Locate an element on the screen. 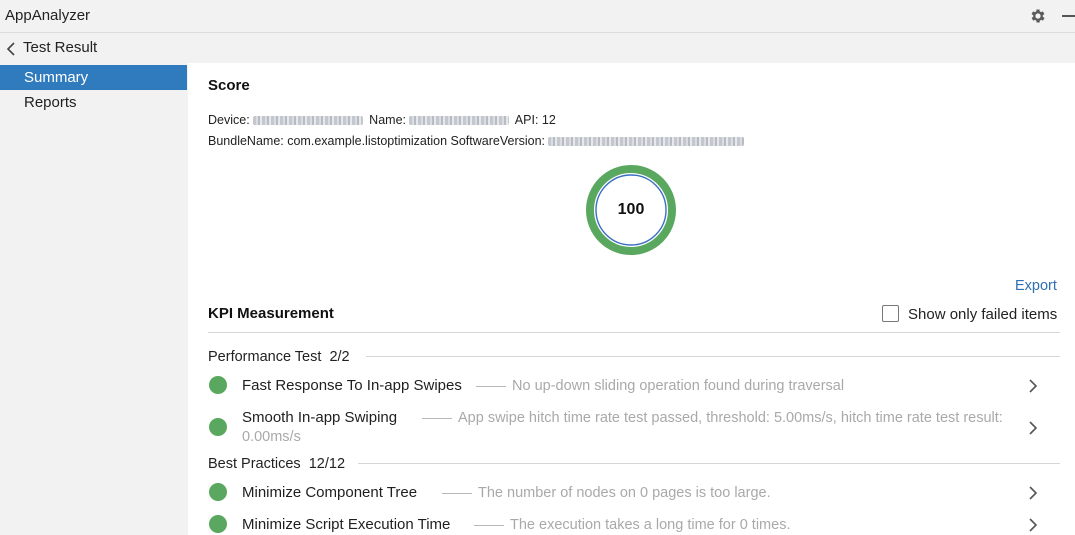  nav-bar: Test Result is located at coordinates (537, 48).